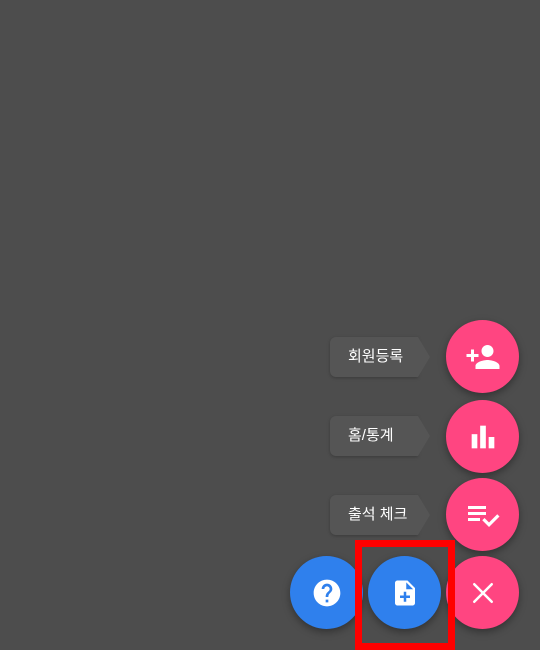 Image resolution: width=540 pixels, height=650 pixels. I want to click on register-member-label: 회원등록, so click(380, 357).